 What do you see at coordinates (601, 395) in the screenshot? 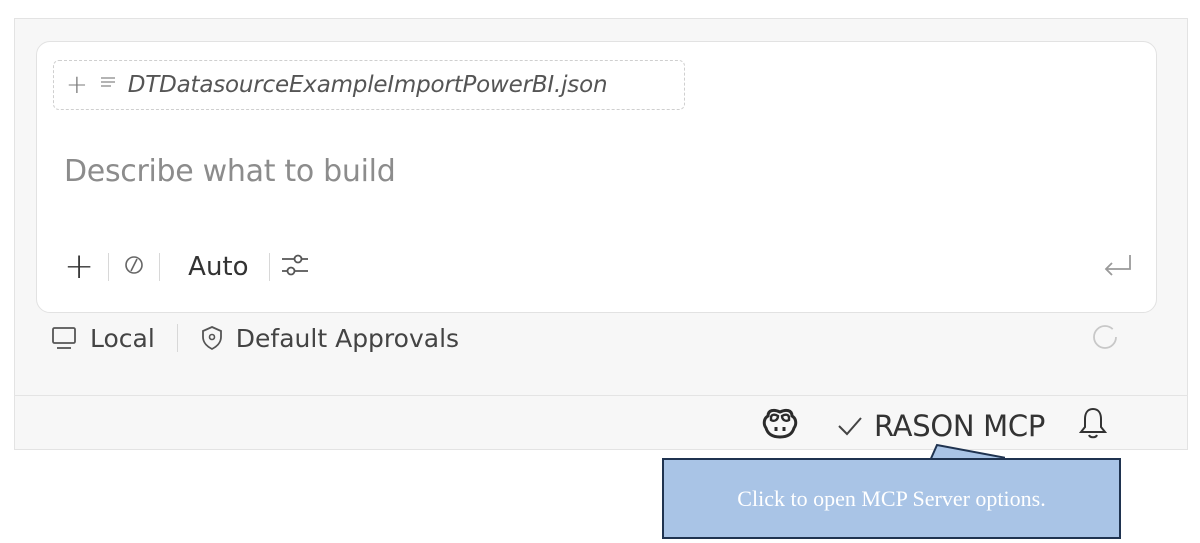
I see `status-divider` at bounding box center [601, 395].